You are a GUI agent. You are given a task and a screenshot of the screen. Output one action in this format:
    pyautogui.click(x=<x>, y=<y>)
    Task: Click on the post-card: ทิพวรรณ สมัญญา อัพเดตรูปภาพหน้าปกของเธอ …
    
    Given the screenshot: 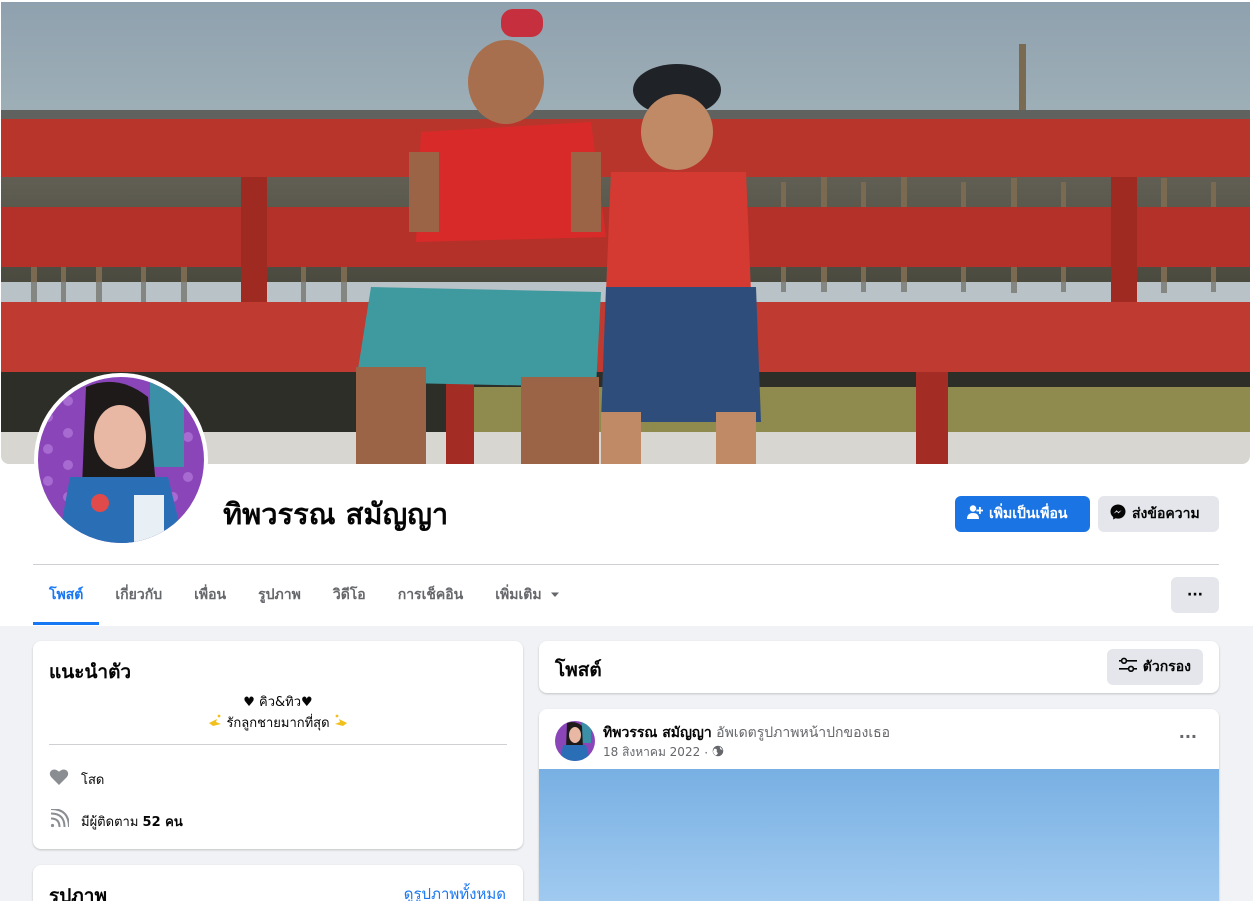 What is the action you would take?
    pyautogui.click(x=879, y=805)
    